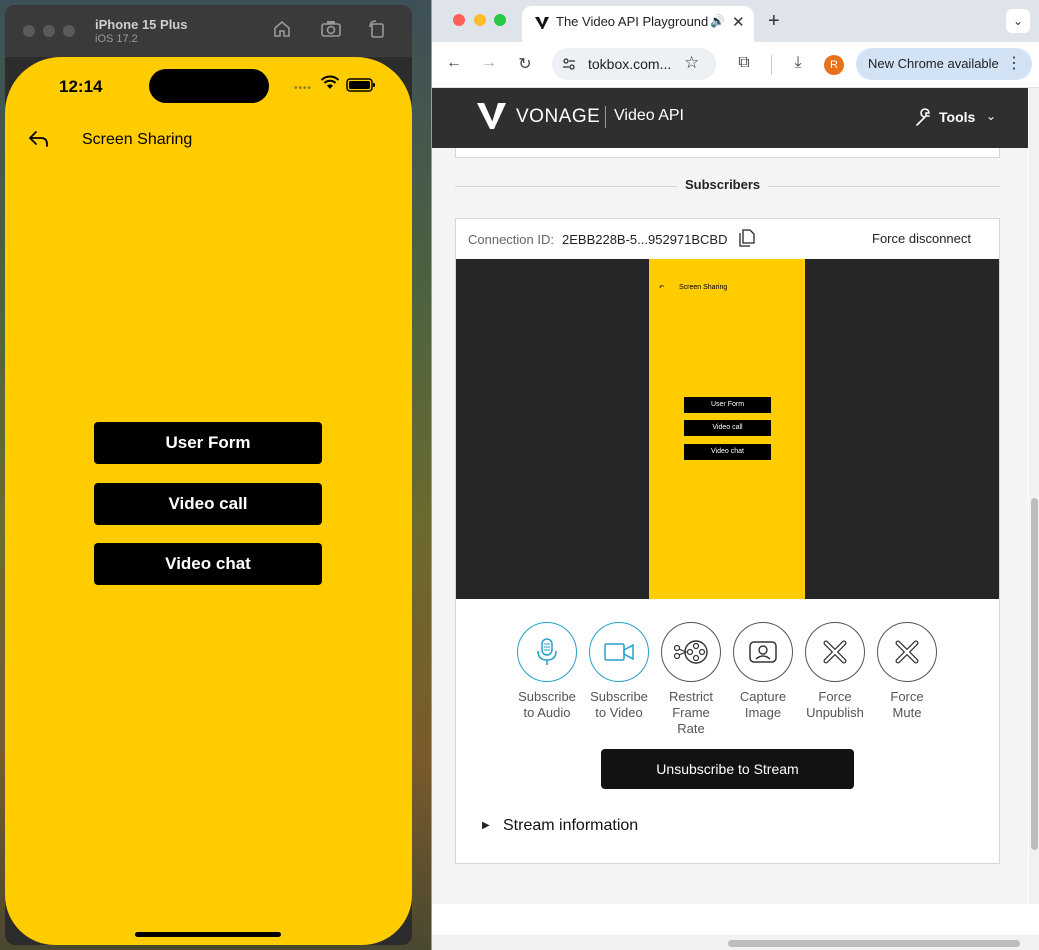 The width and height of the screenshot is (1039, 950). I want to click on capture-image-icon, so click(763, 652).